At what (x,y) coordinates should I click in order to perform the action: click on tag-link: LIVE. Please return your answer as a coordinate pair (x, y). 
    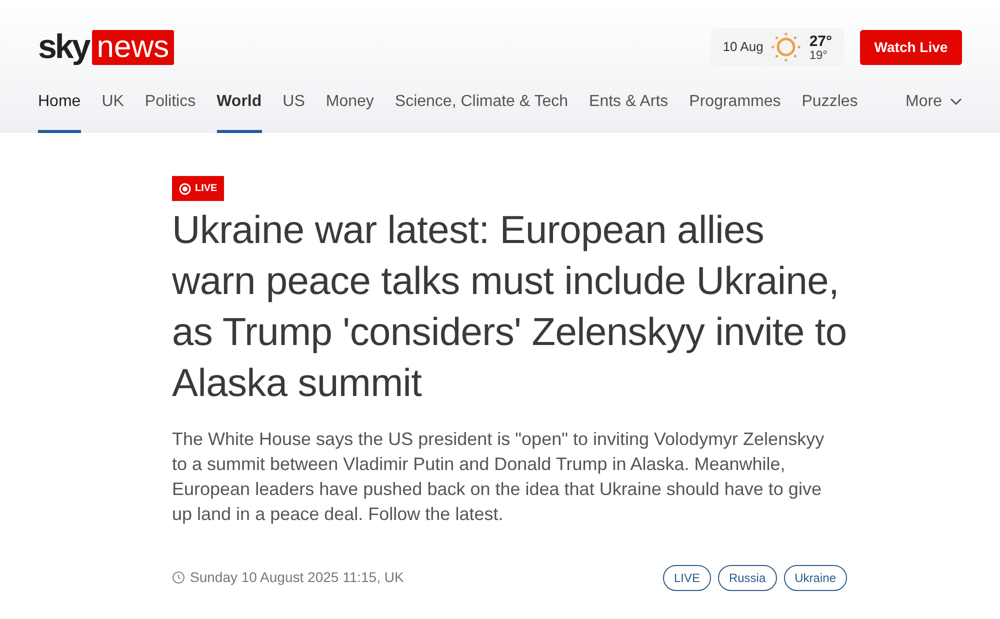
    Looking at the image, I should click on (686, 577).